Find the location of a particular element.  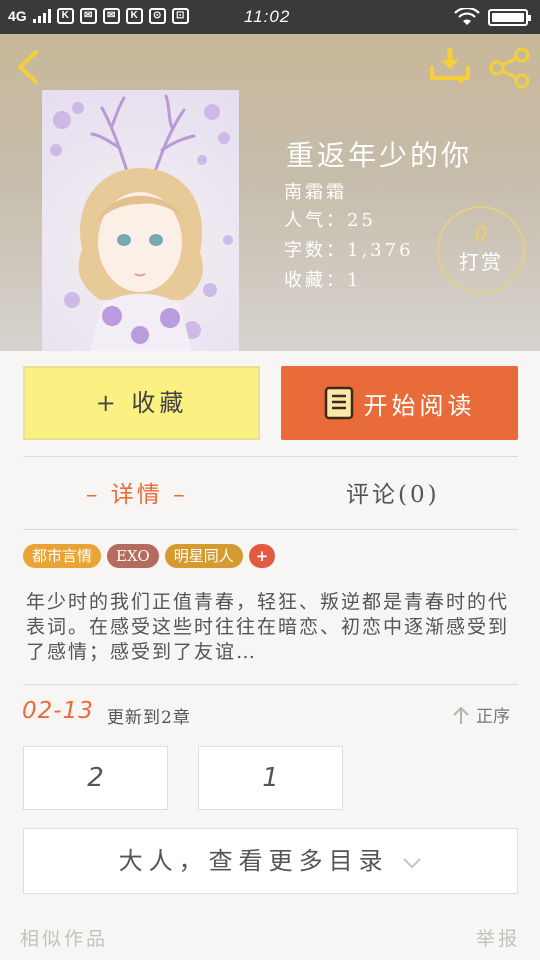

book-cover is located at coordinates (140, 220).